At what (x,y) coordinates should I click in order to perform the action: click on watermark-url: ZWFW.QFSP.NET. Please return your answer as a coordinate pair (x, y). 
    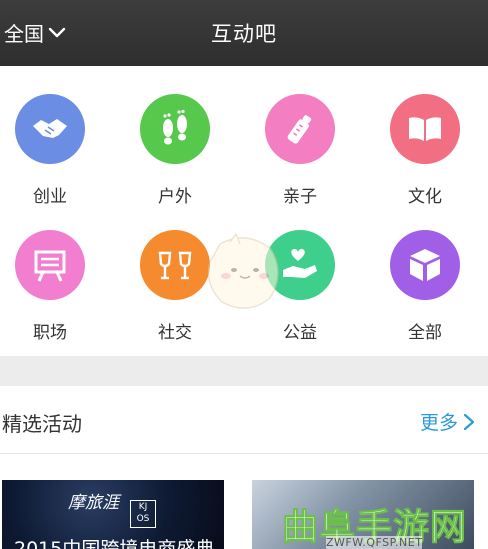
    Looking at the image, I should click on (374, 542).